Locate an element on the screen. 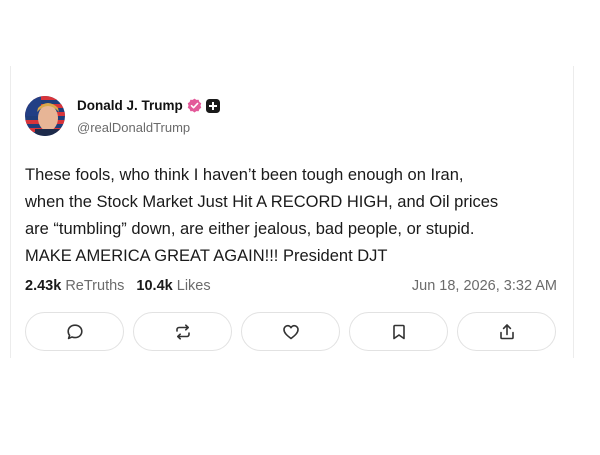  likes-count: 10.4k is located at coordinates (154, 286).